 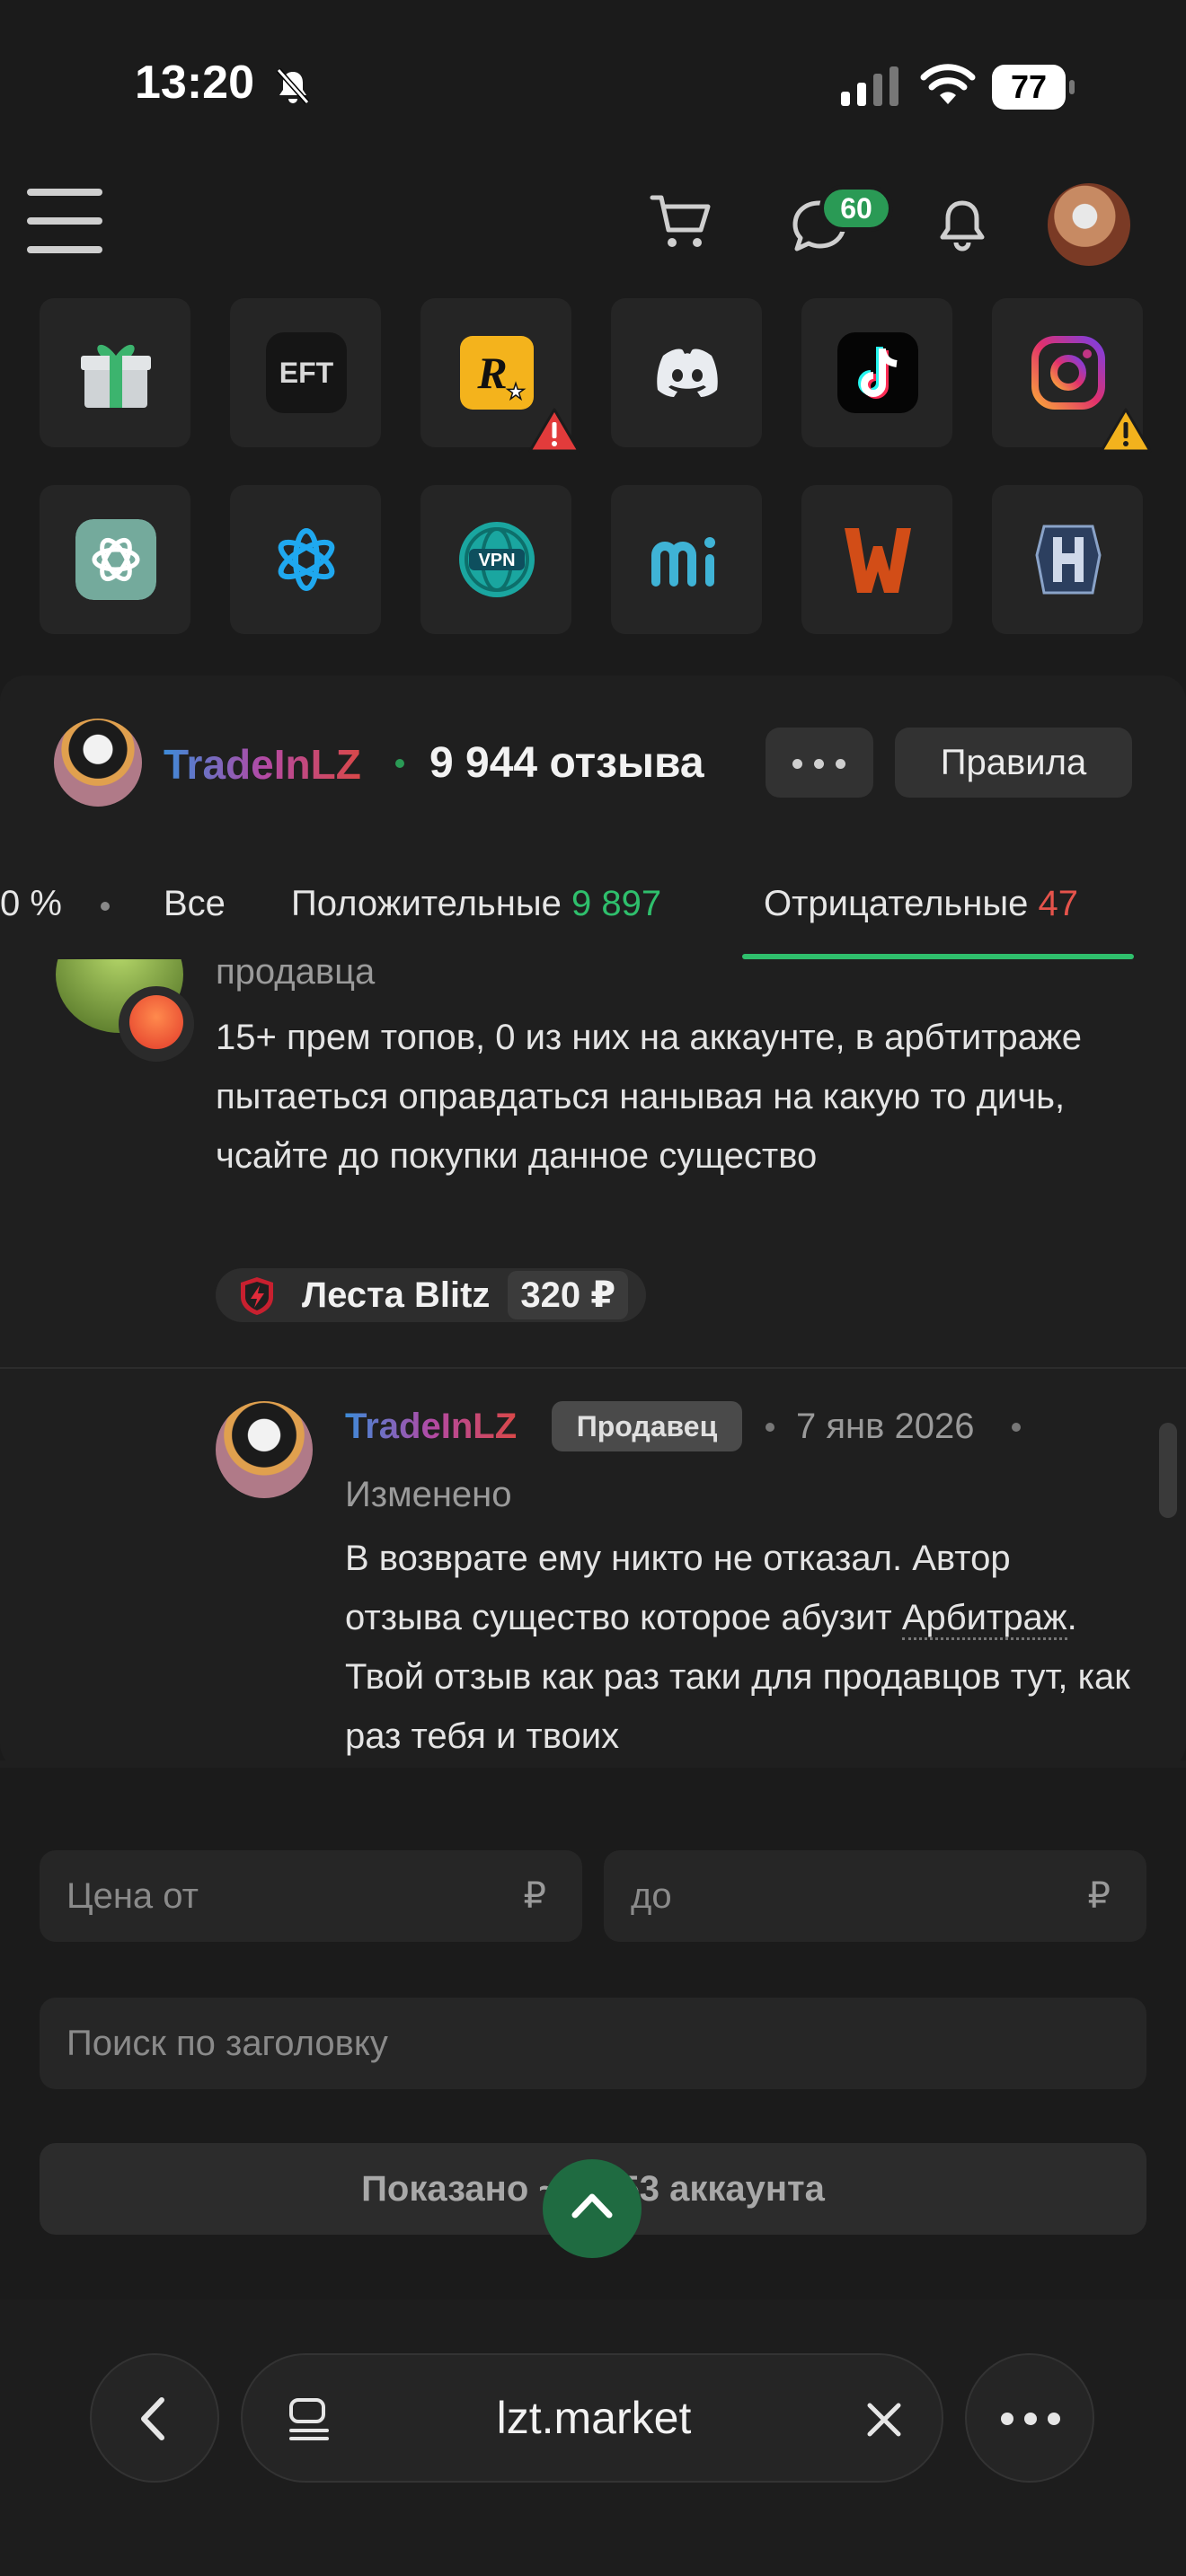 I want to click on status-time: 13:20, so click(x=194, y=83).